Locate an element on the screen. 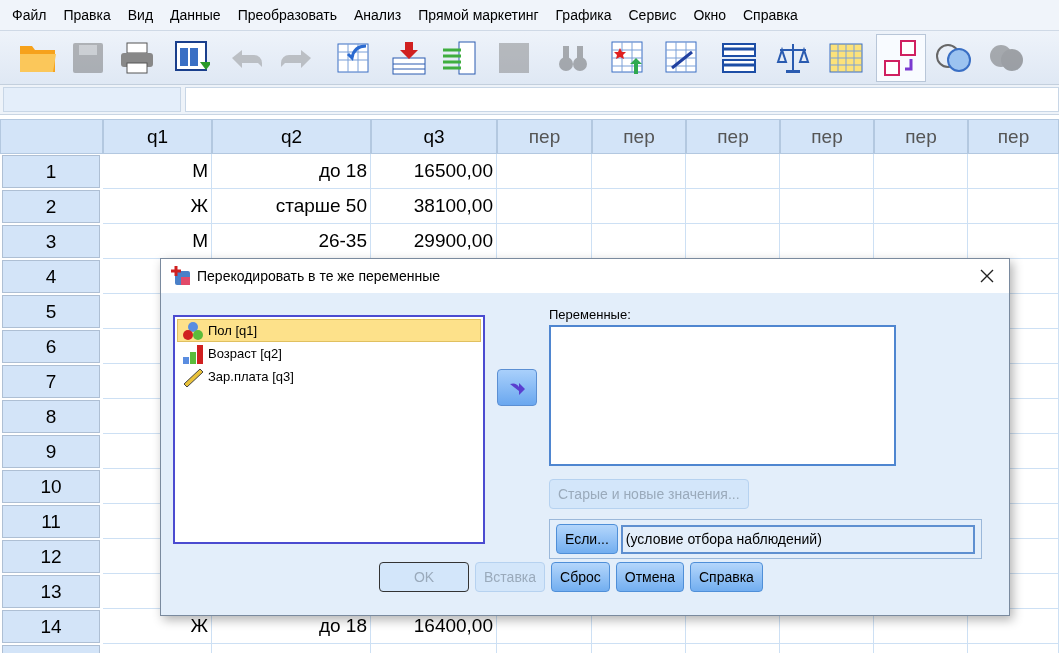  row-header: 6 is located at coordinates (51, 346).